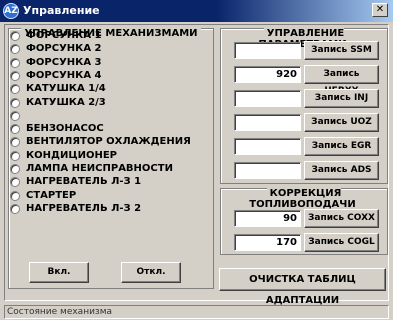 The image size is (393, 320). What do you see at coordinates (66, 89) in the screenshot?
I see `mechanism-label: КАТУШКА 1/4` at bounding box center [66, 89].